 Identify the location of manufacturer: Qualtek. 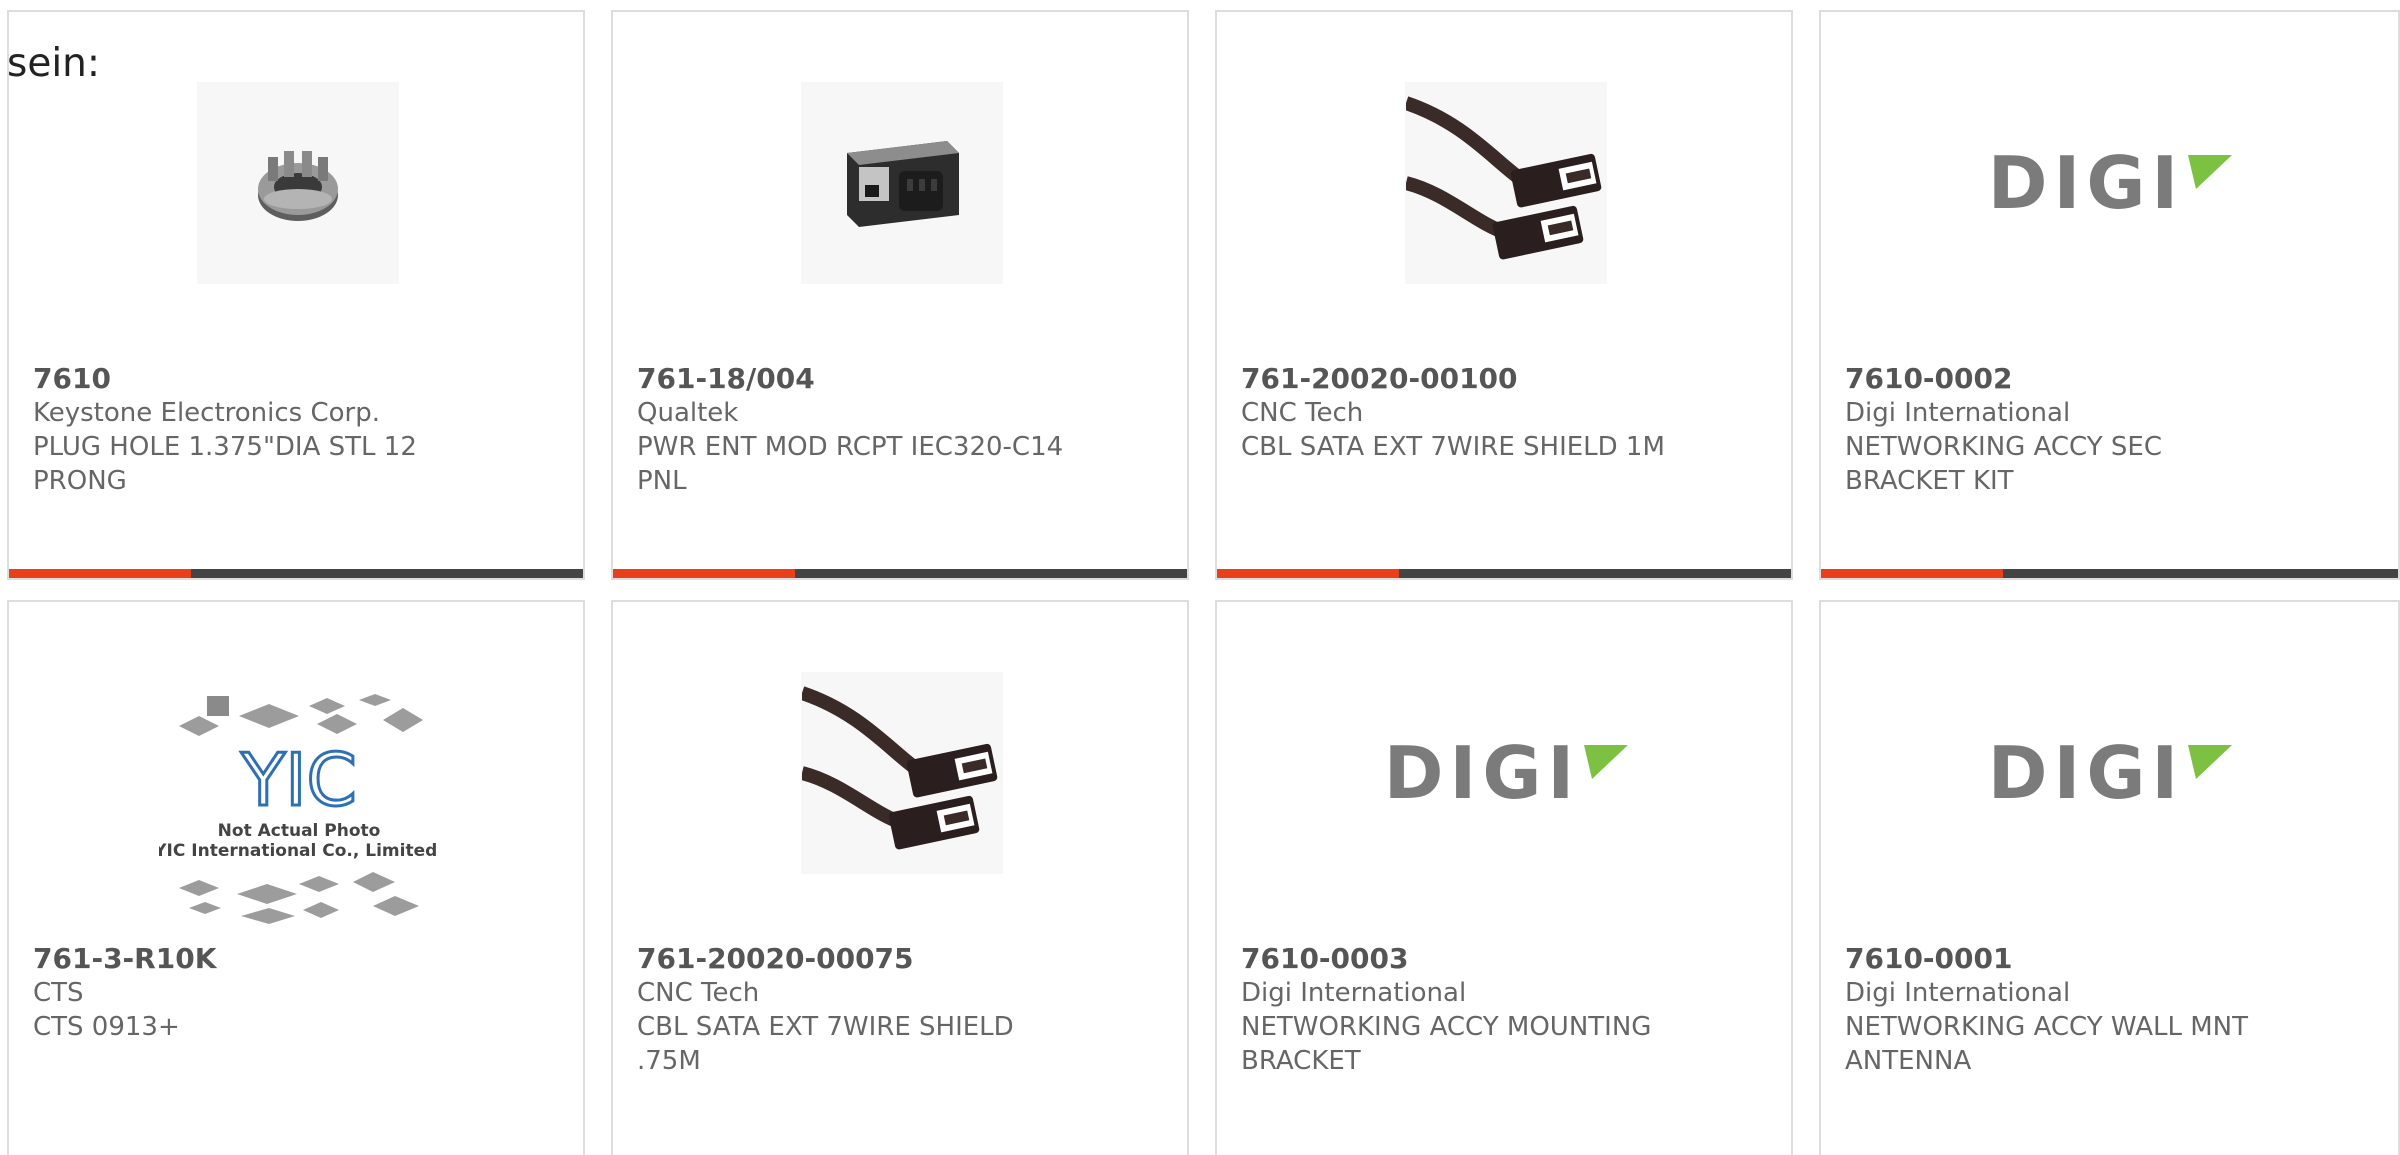
(688, 413).